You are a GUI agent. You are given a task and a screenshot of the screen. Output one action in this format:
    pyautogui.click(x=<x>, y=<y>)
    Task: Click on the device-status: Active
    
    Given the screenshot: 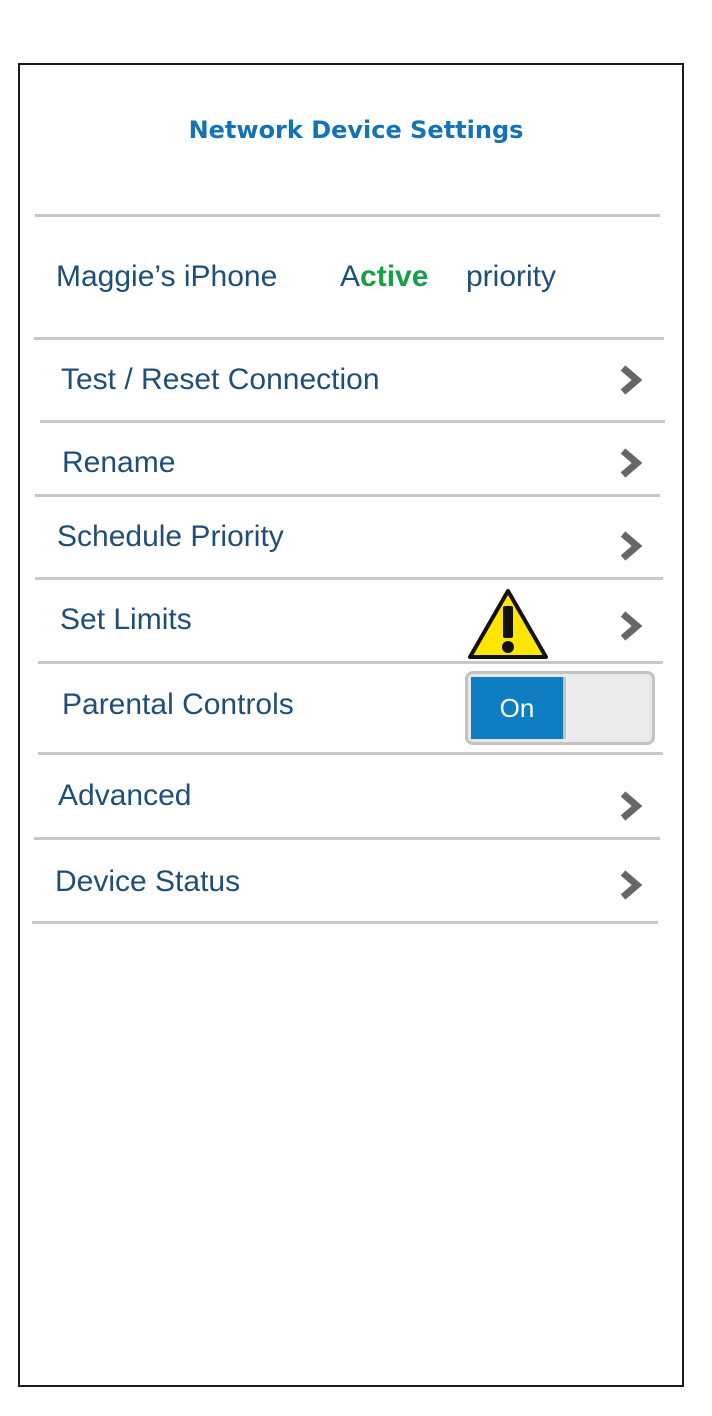 What is the action you would take?
    pyautogui.click(x=384, y=277)
    